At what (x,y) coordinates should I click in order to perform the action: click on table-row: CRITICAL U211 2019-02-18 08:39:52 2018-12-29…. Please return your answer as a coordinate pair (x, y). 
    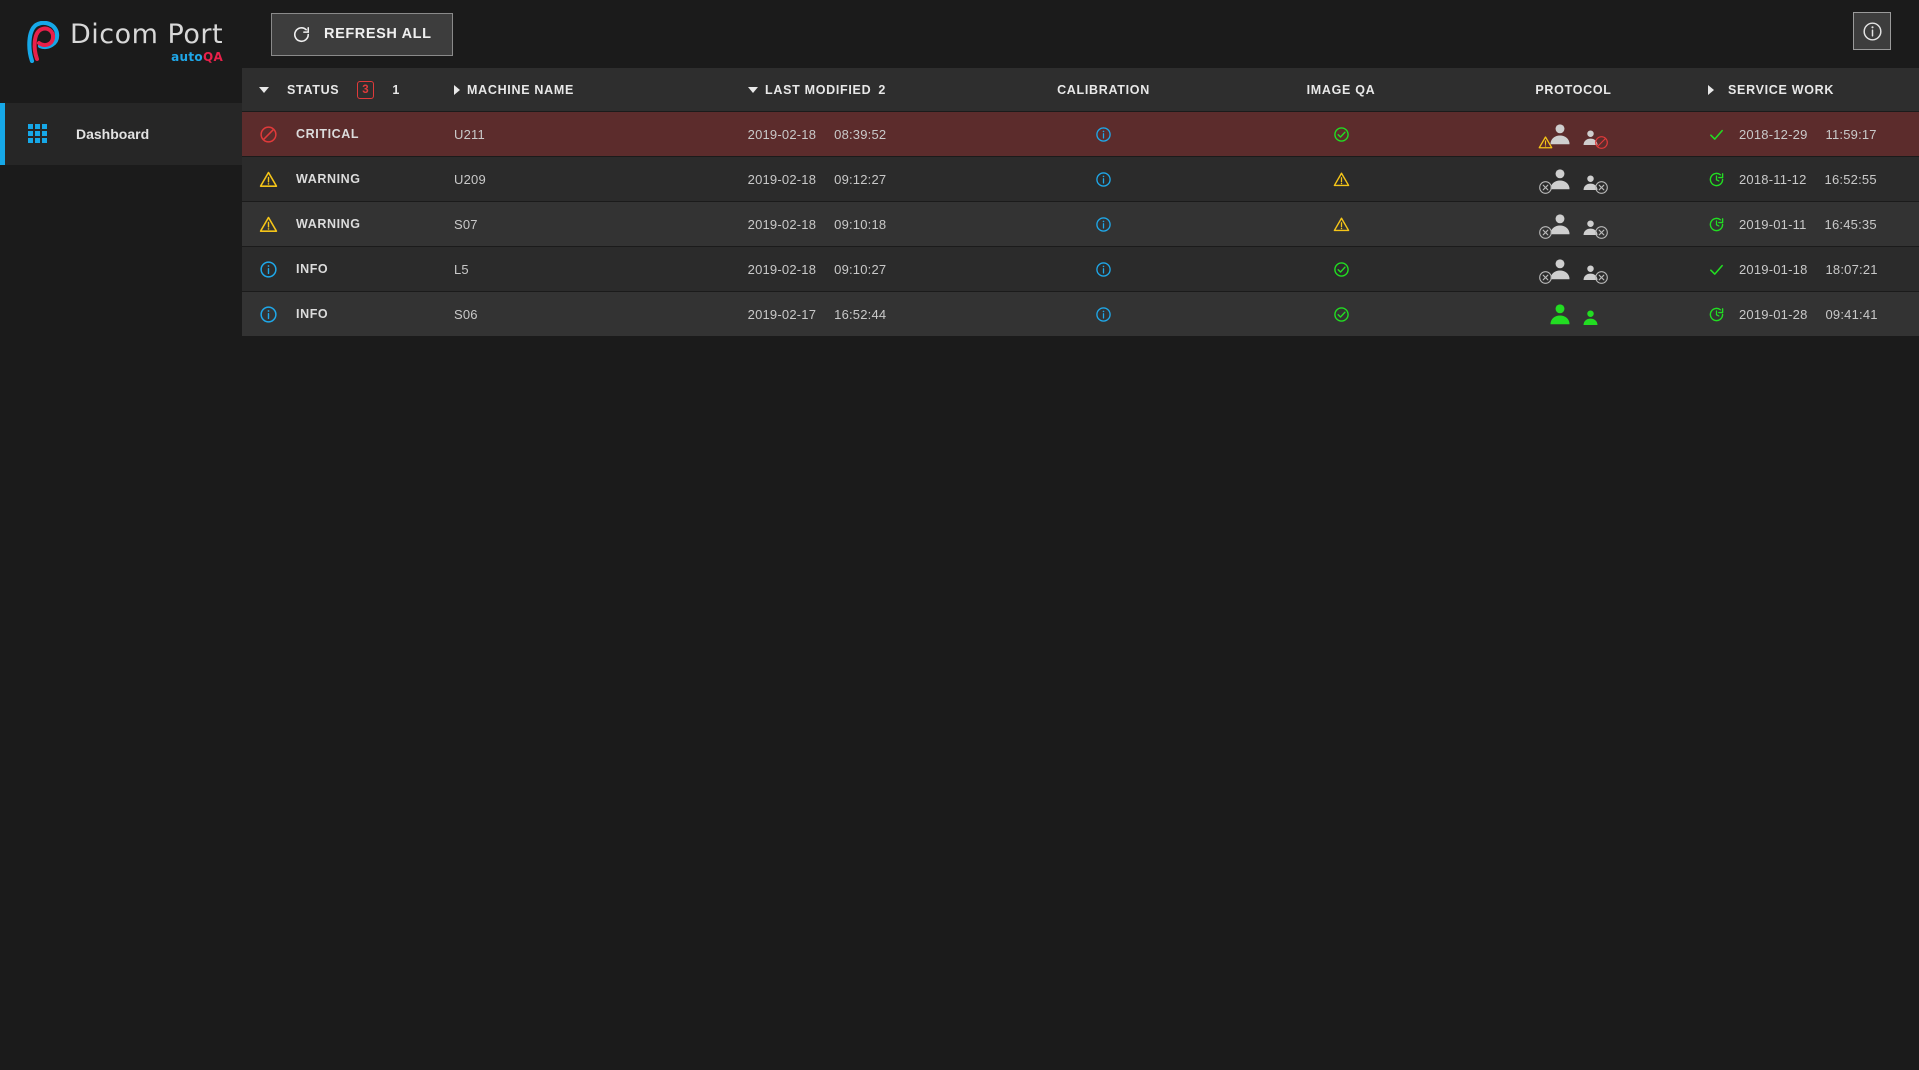
    Looking at the image, I should click on (1080, 134).